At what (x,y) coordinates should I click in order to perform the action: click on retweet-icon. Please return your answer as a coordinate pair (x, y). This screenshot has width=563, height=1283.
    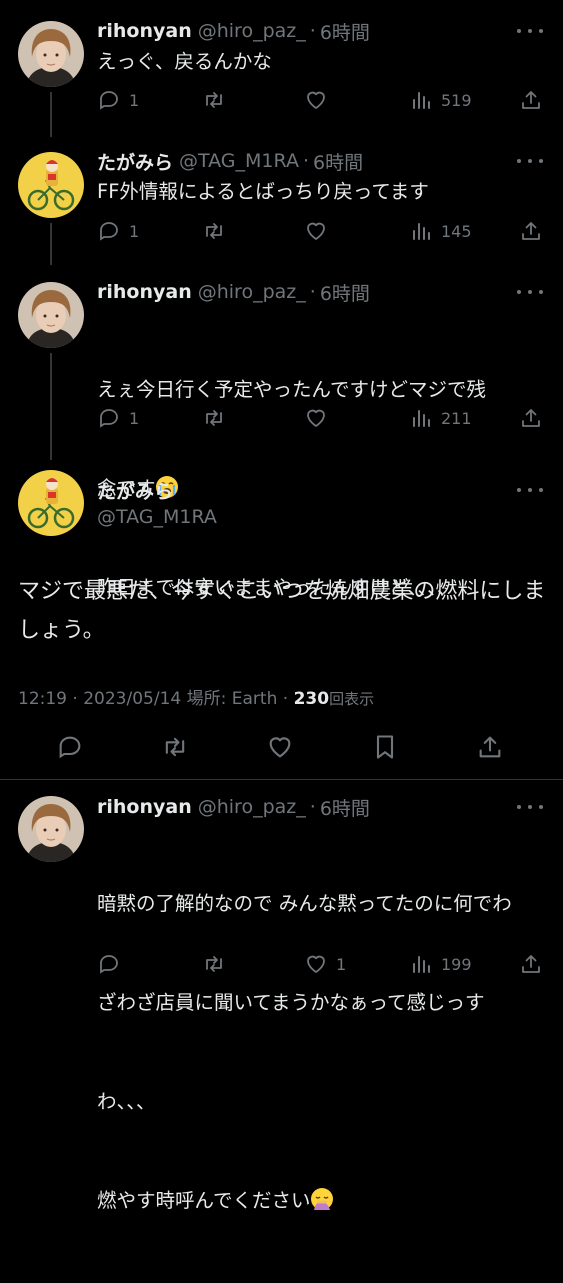
    Looking at the image, I should click on (214, 100).